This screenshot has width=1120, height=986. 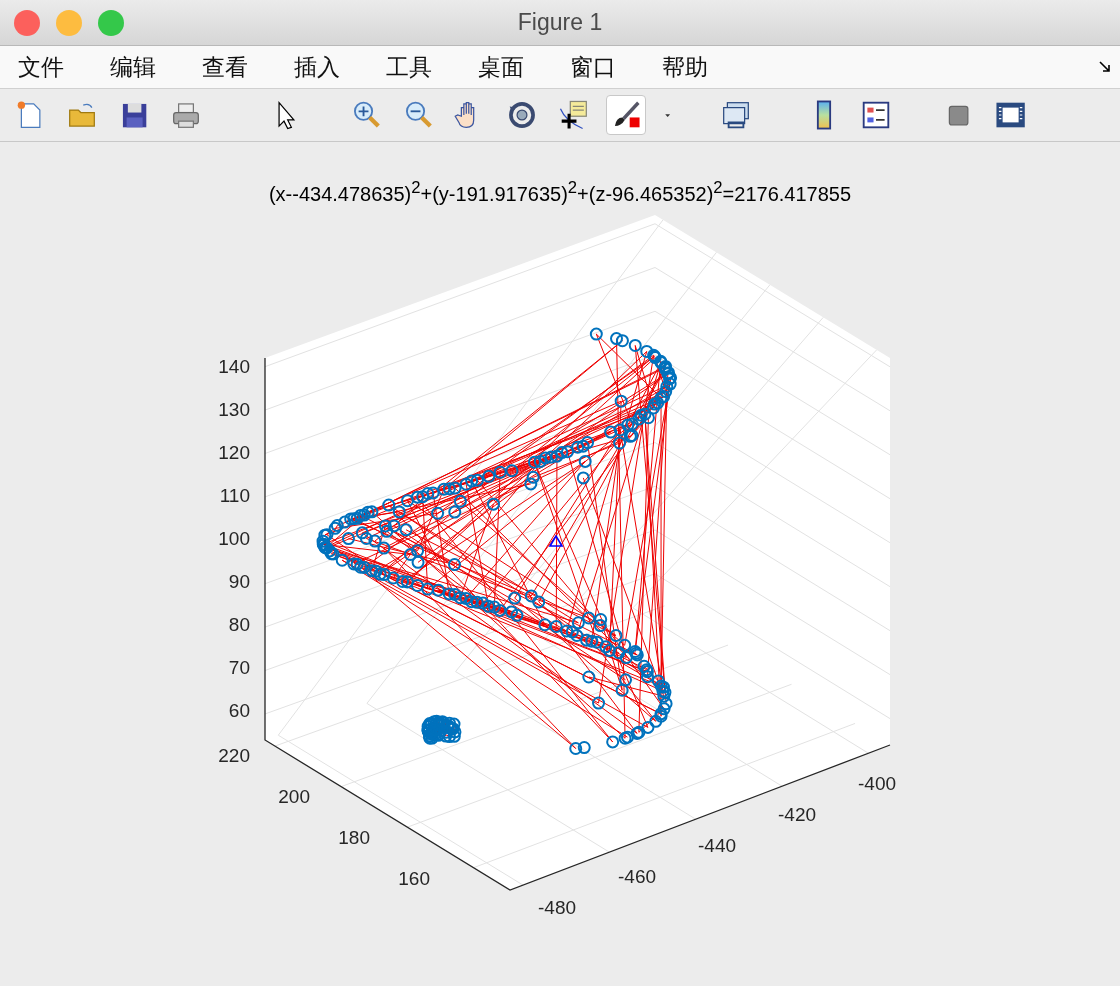 I want to click on z-axis-tick-label: 70, so click(x=239, y=667).